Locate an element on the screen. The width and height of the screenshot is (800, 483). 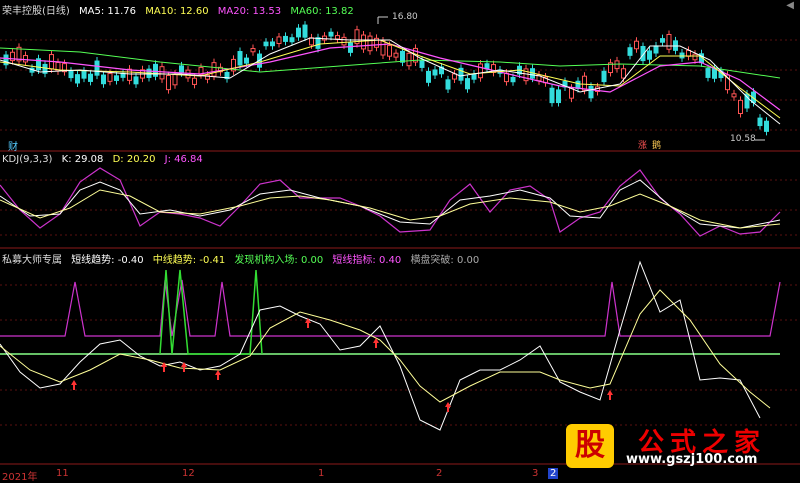
xaxis-2b: 2 is located at coordinates (553, 473).